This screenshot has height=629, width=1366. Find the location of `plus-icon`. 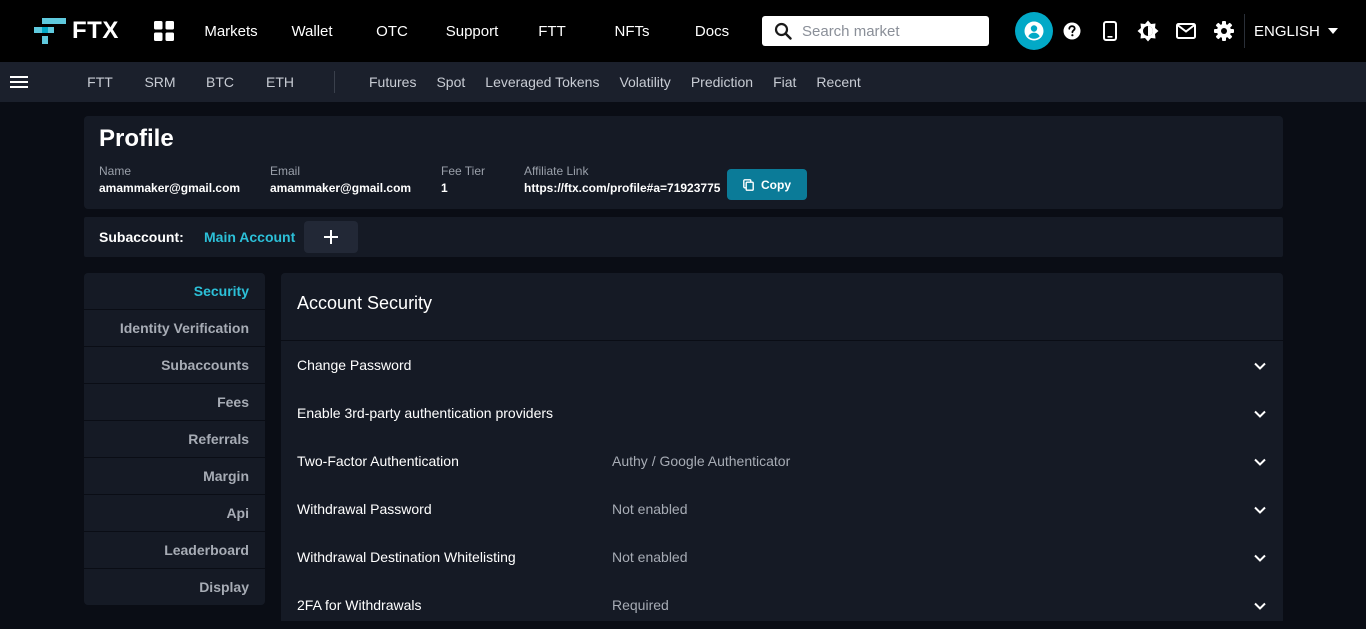

plus-icon is located at coordinates (331, 237).